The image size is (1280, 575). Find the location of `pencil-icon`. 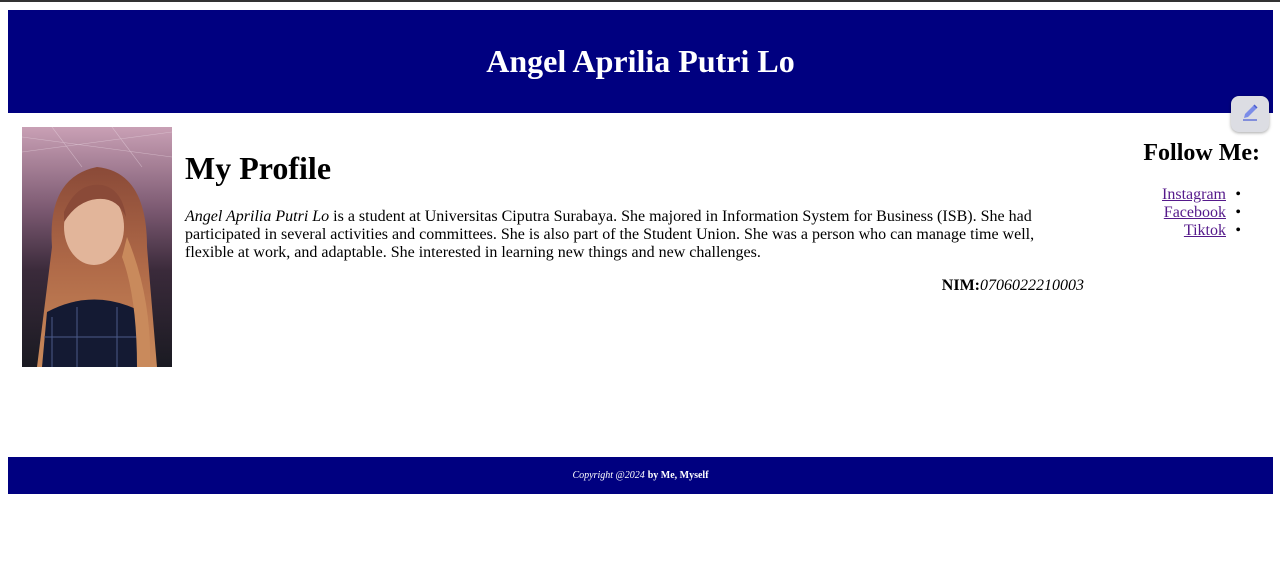

pencil-icon is located at coordinates (1250, 114).